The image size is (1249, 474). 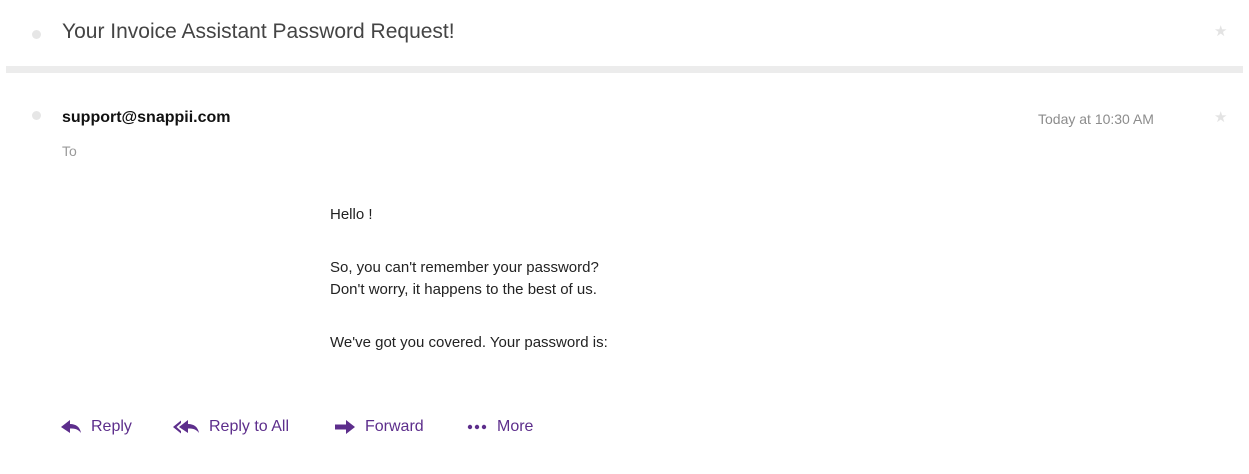 I want to click on forward-button: Forward, so click(x=379, y=427).